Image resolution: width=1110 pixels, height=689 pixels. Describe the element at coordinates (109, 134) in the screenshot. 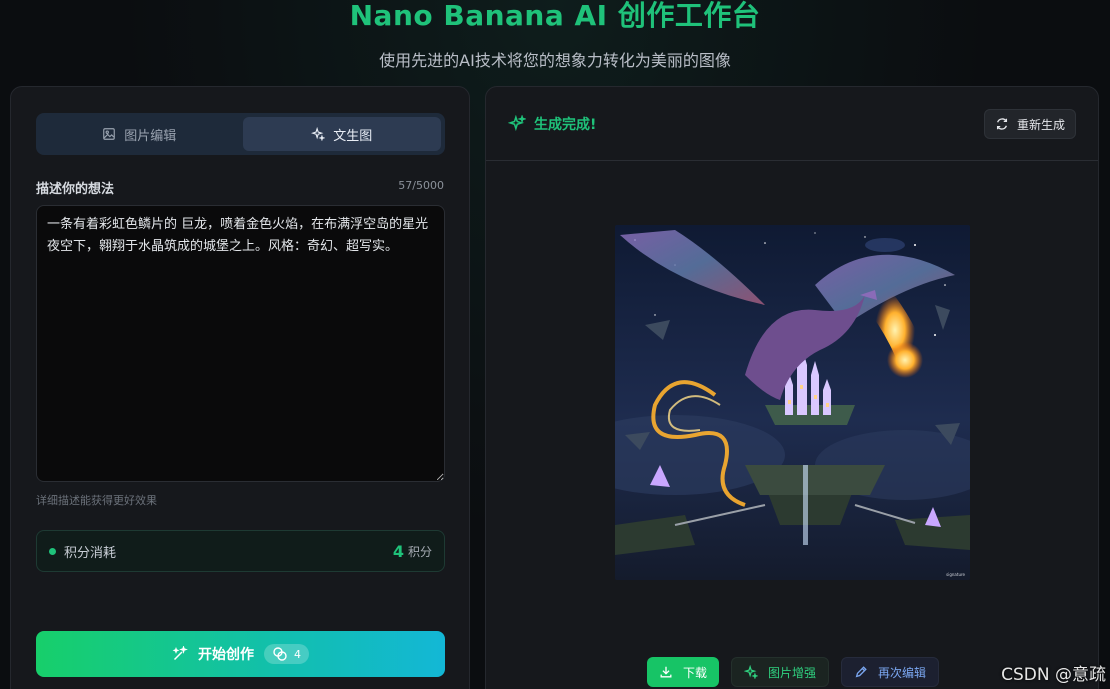

I see `image-icon` at that location.